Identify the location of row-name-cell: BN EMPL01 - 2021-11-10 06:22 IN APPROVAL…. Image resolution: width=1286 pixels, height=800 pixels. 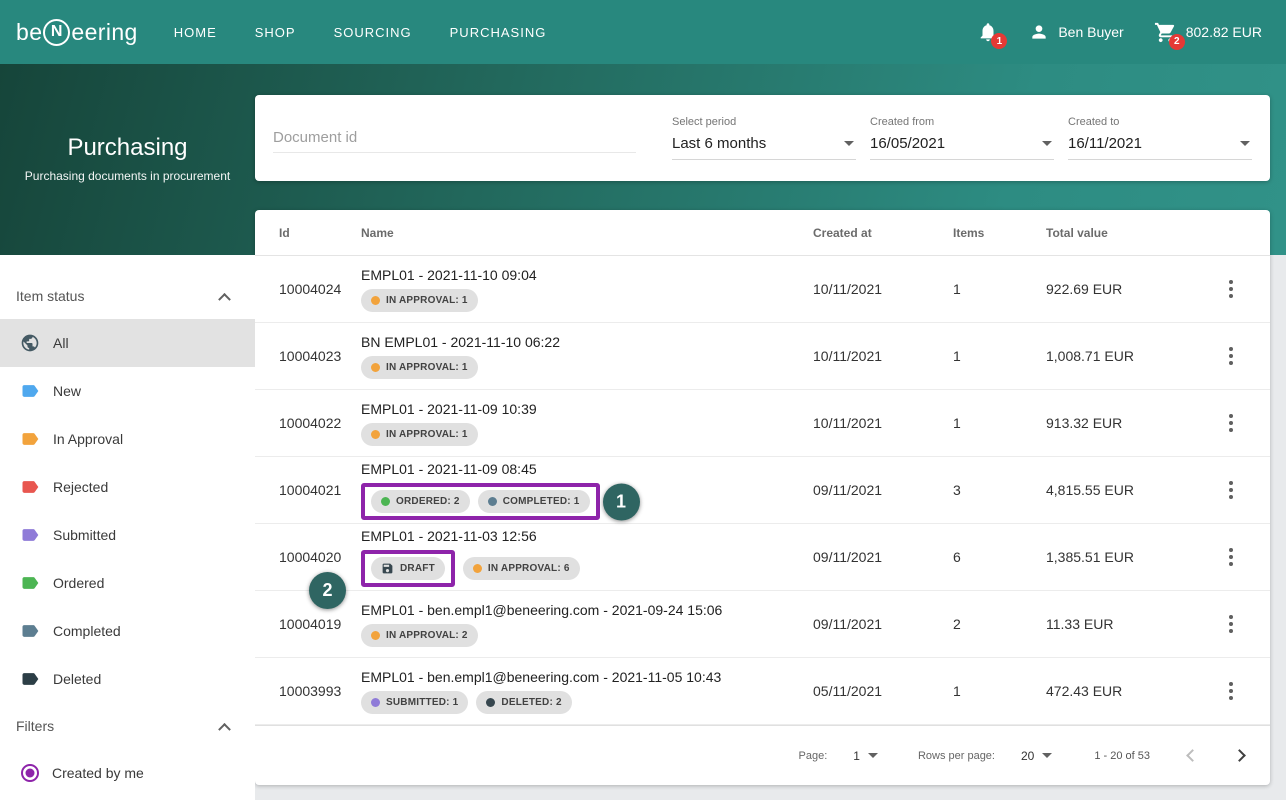
(587, 356).